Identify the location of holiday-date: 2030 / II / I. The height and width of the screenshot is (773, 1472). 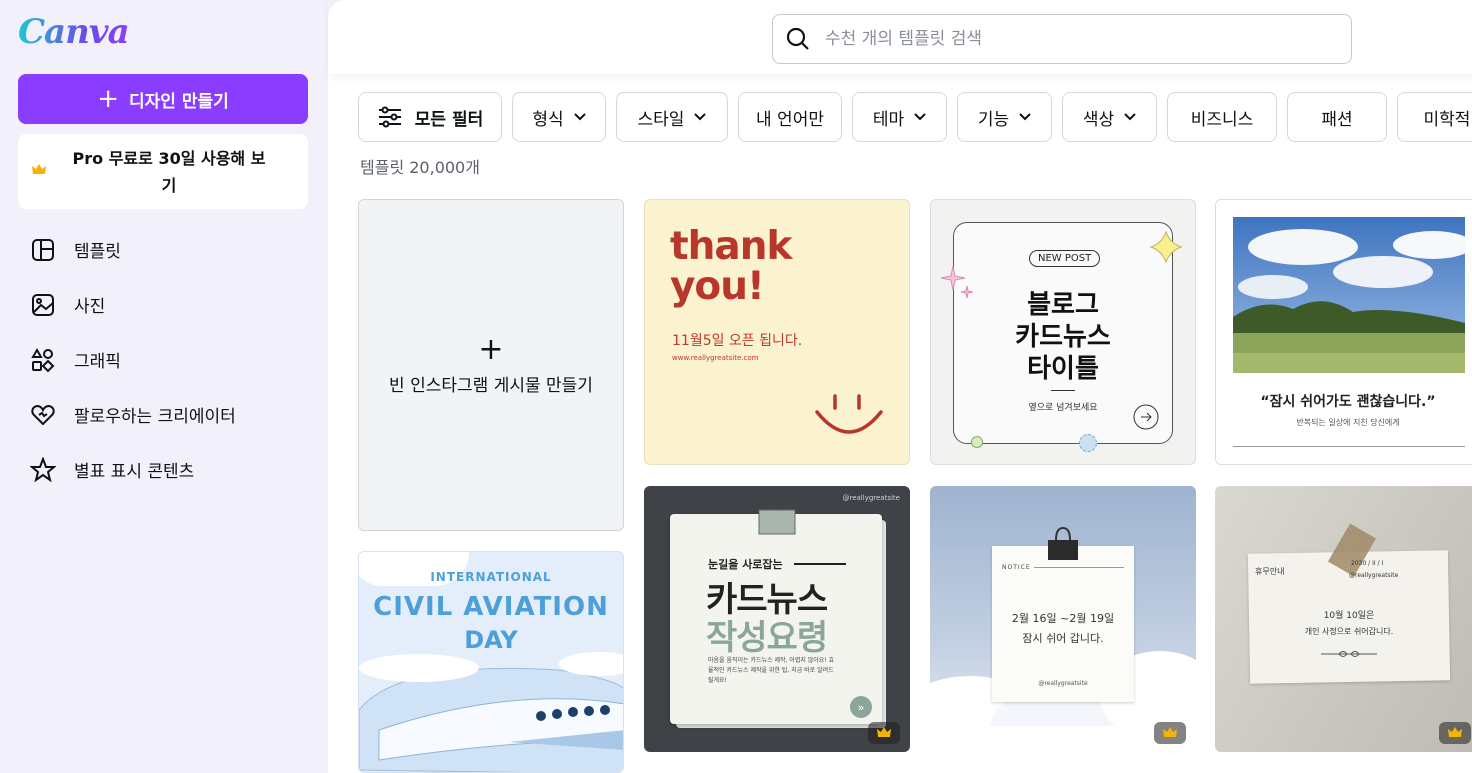
(1367, 563).